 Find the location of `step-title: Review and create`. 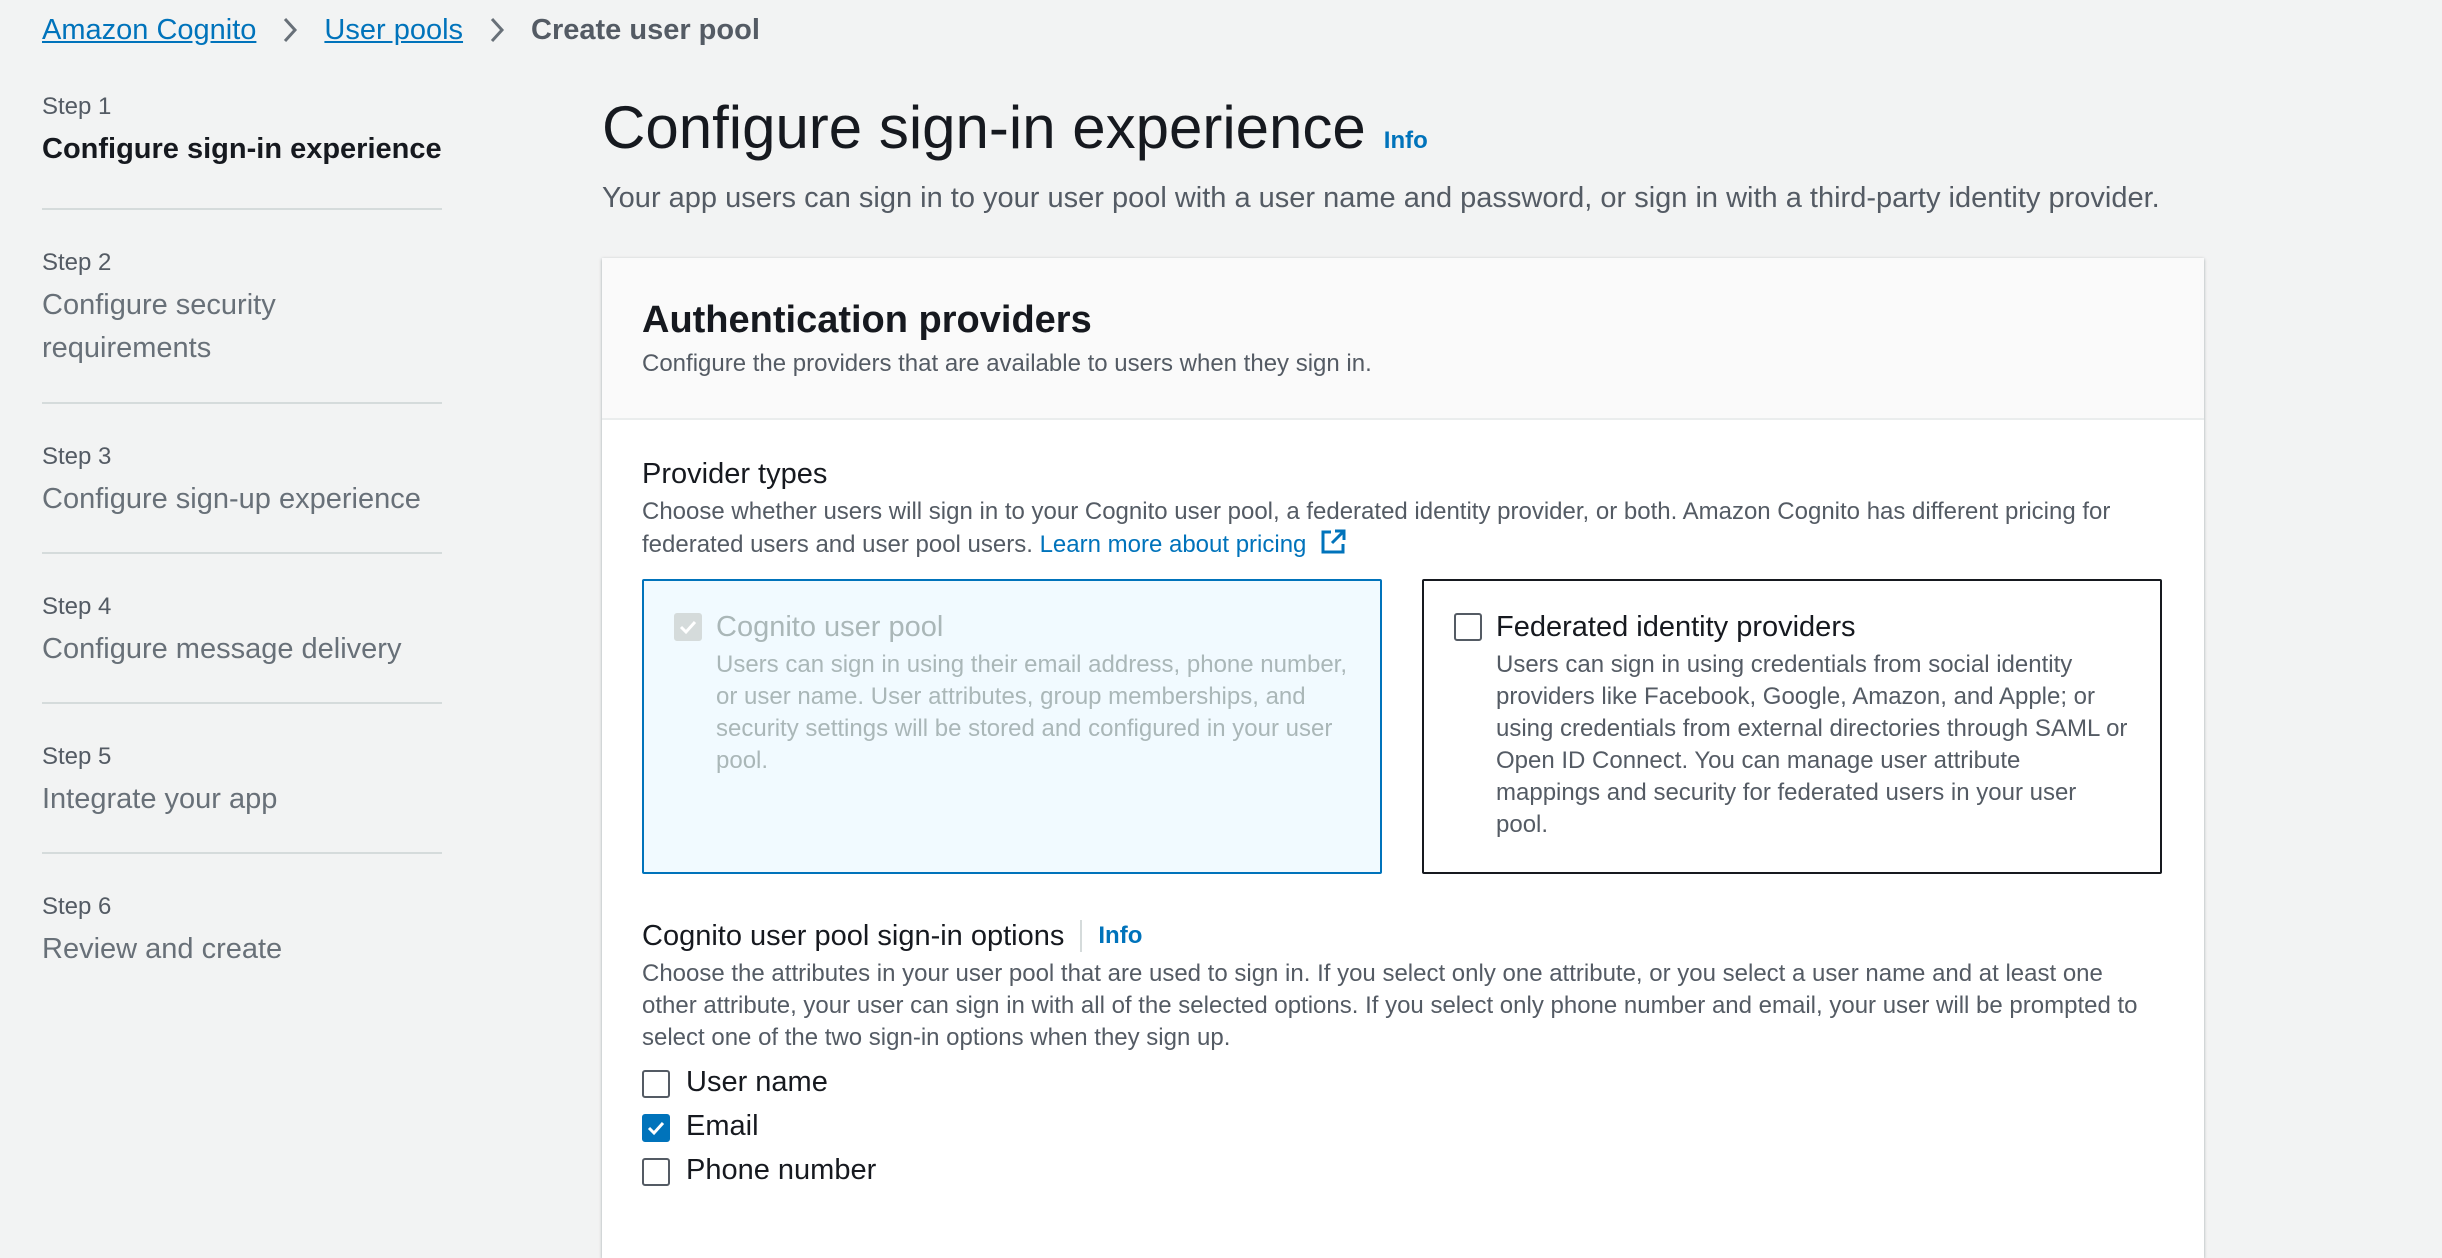

step-title: Review and create is located at coordinates (162, 949).